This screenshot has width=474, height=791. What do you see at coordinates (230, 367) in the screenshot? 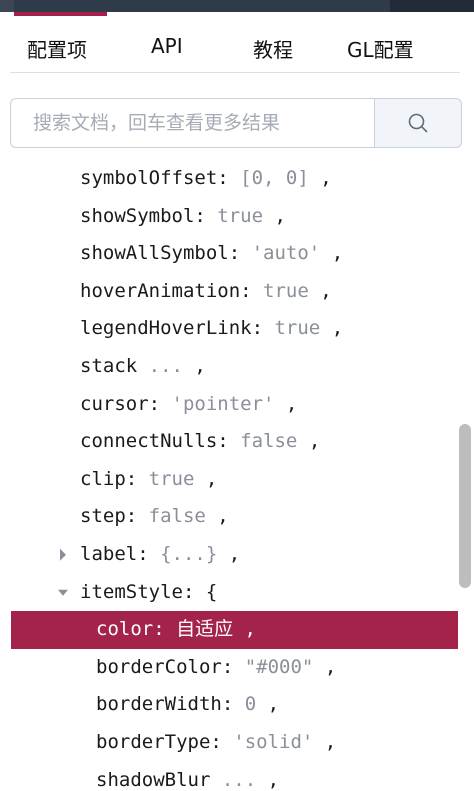
I see `tree-row: stack ... ,` at bounding box center [230, 367].